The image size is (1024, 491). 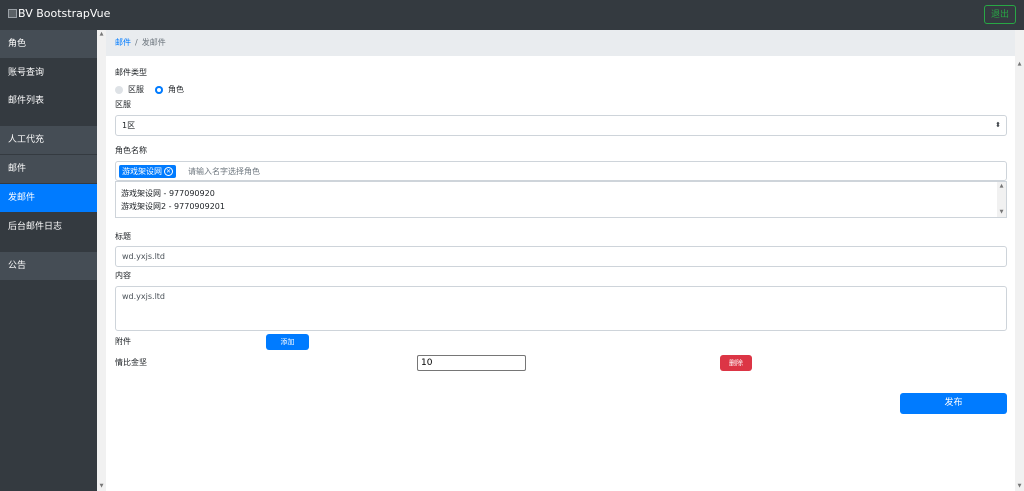 What do you see at coordinates (123, 236) in the screenshot?
I see `title-label: 标题` at bounding box center [123, 236].